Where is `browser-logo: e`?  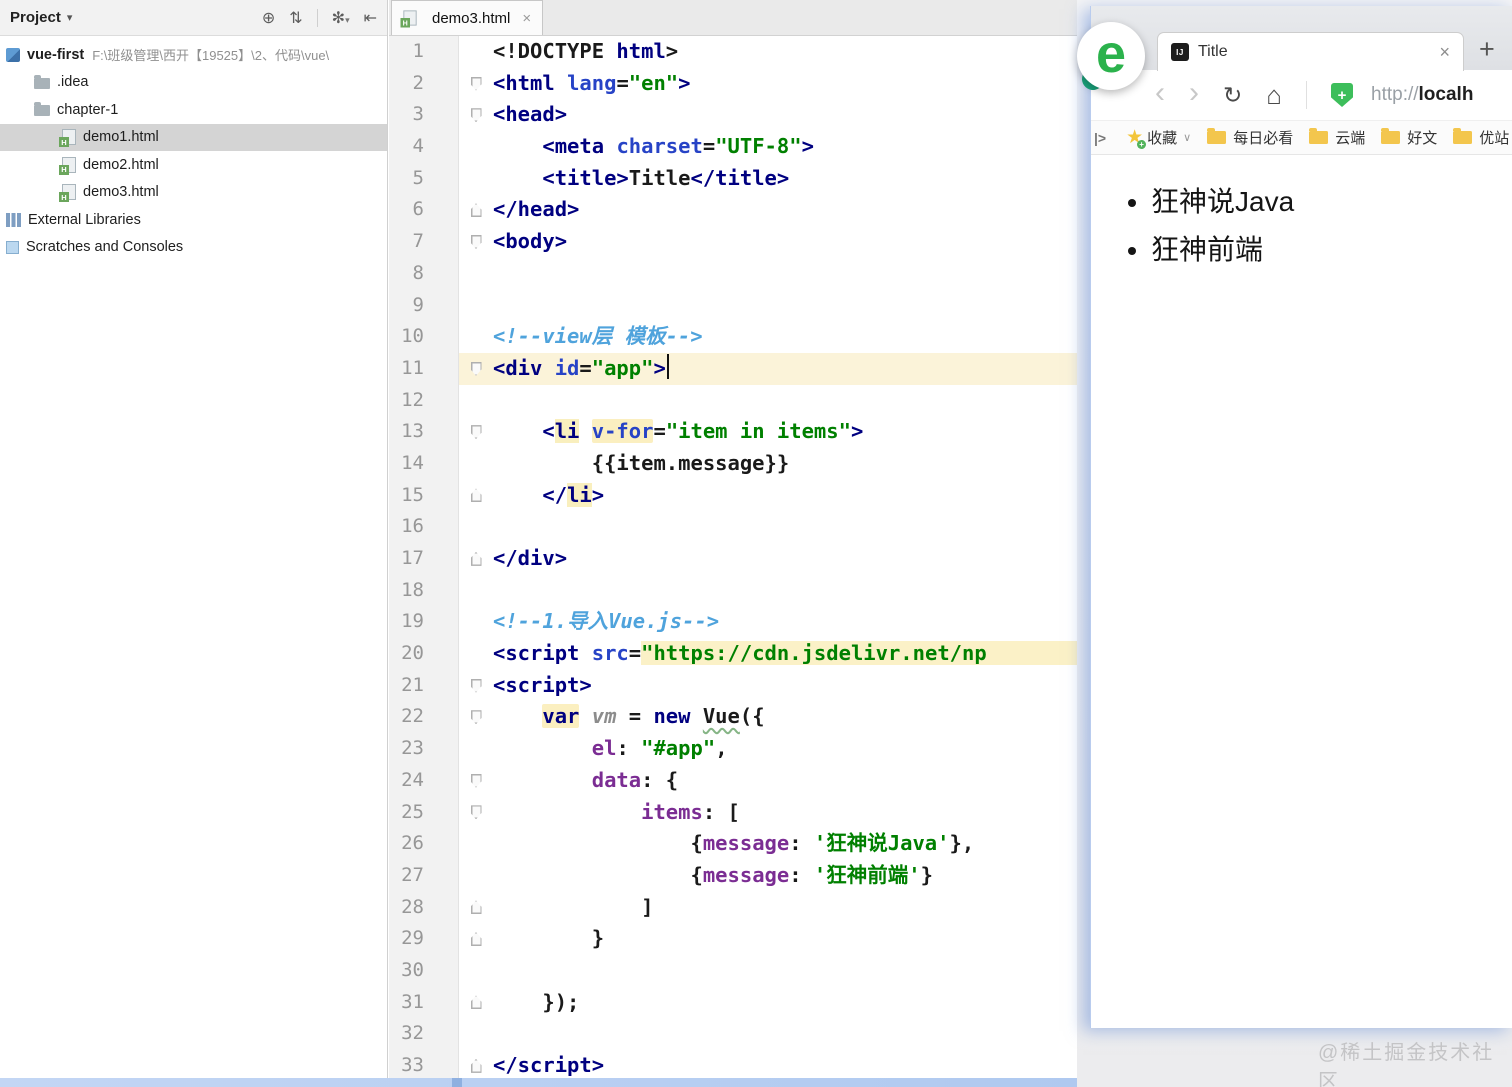
browser-logo: e is located at coordinates (1111, 57).